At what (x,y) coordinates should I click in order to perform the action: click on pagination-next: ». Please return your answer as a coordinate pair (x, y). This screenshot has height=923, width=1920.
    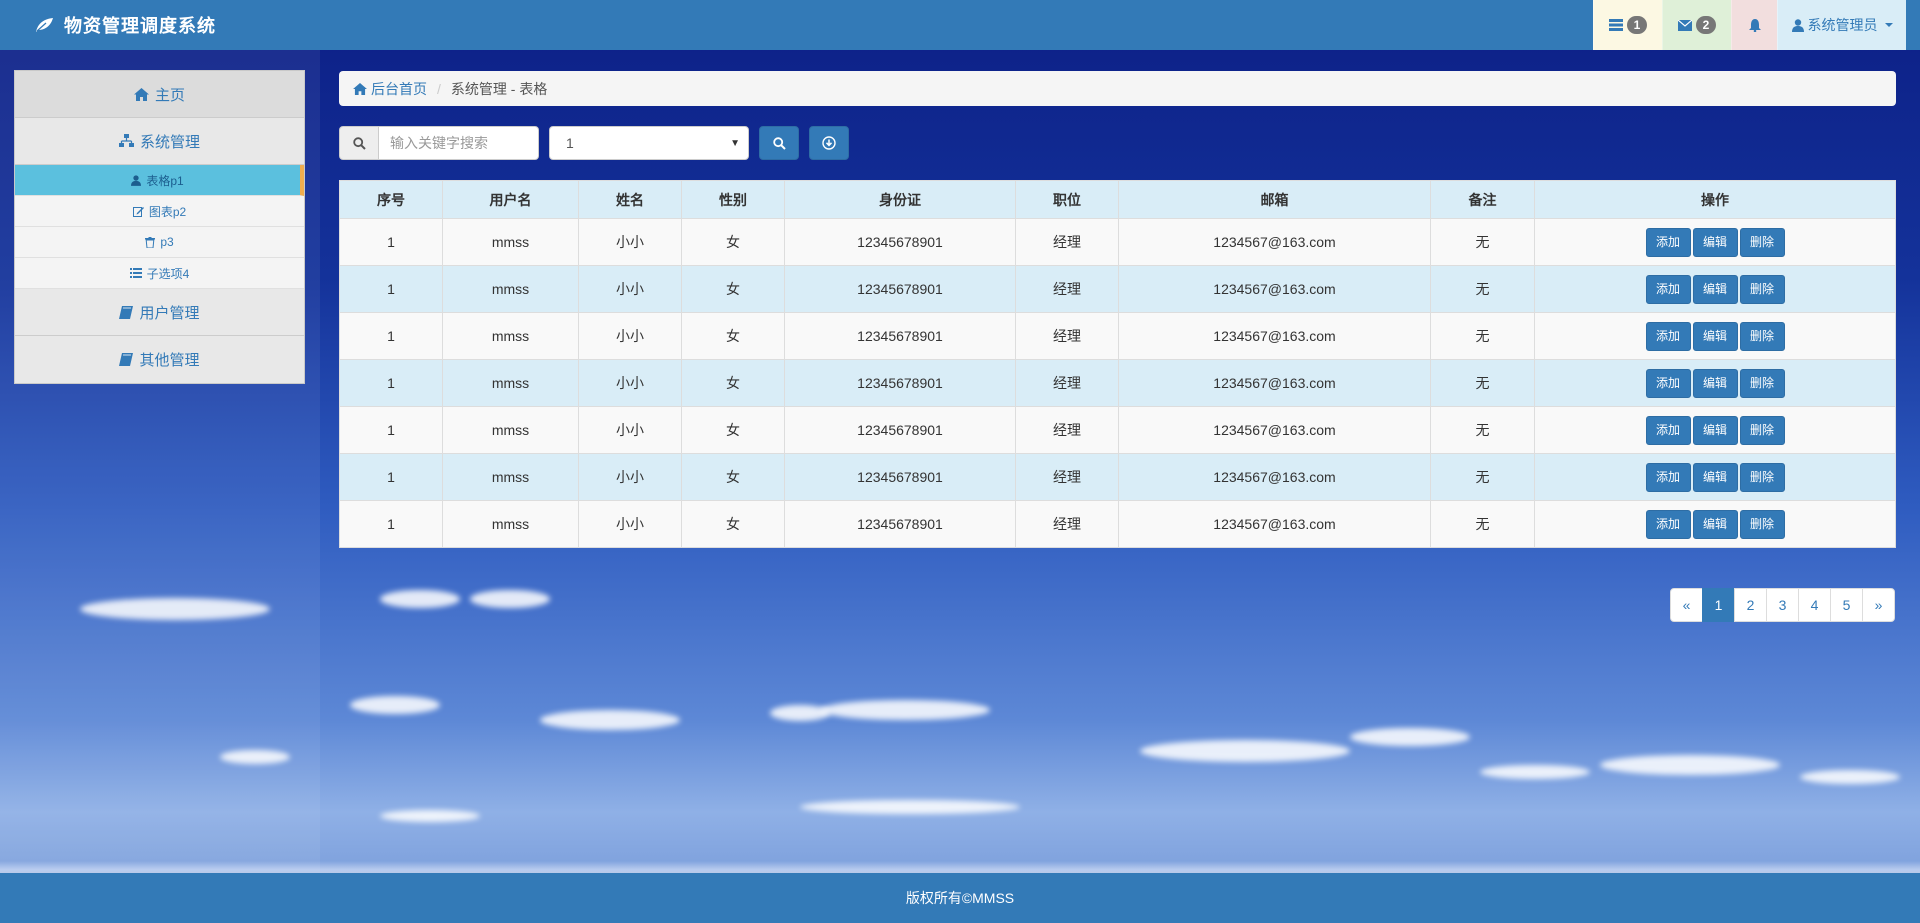
    Looking at the image, I should click on (1878, 605).